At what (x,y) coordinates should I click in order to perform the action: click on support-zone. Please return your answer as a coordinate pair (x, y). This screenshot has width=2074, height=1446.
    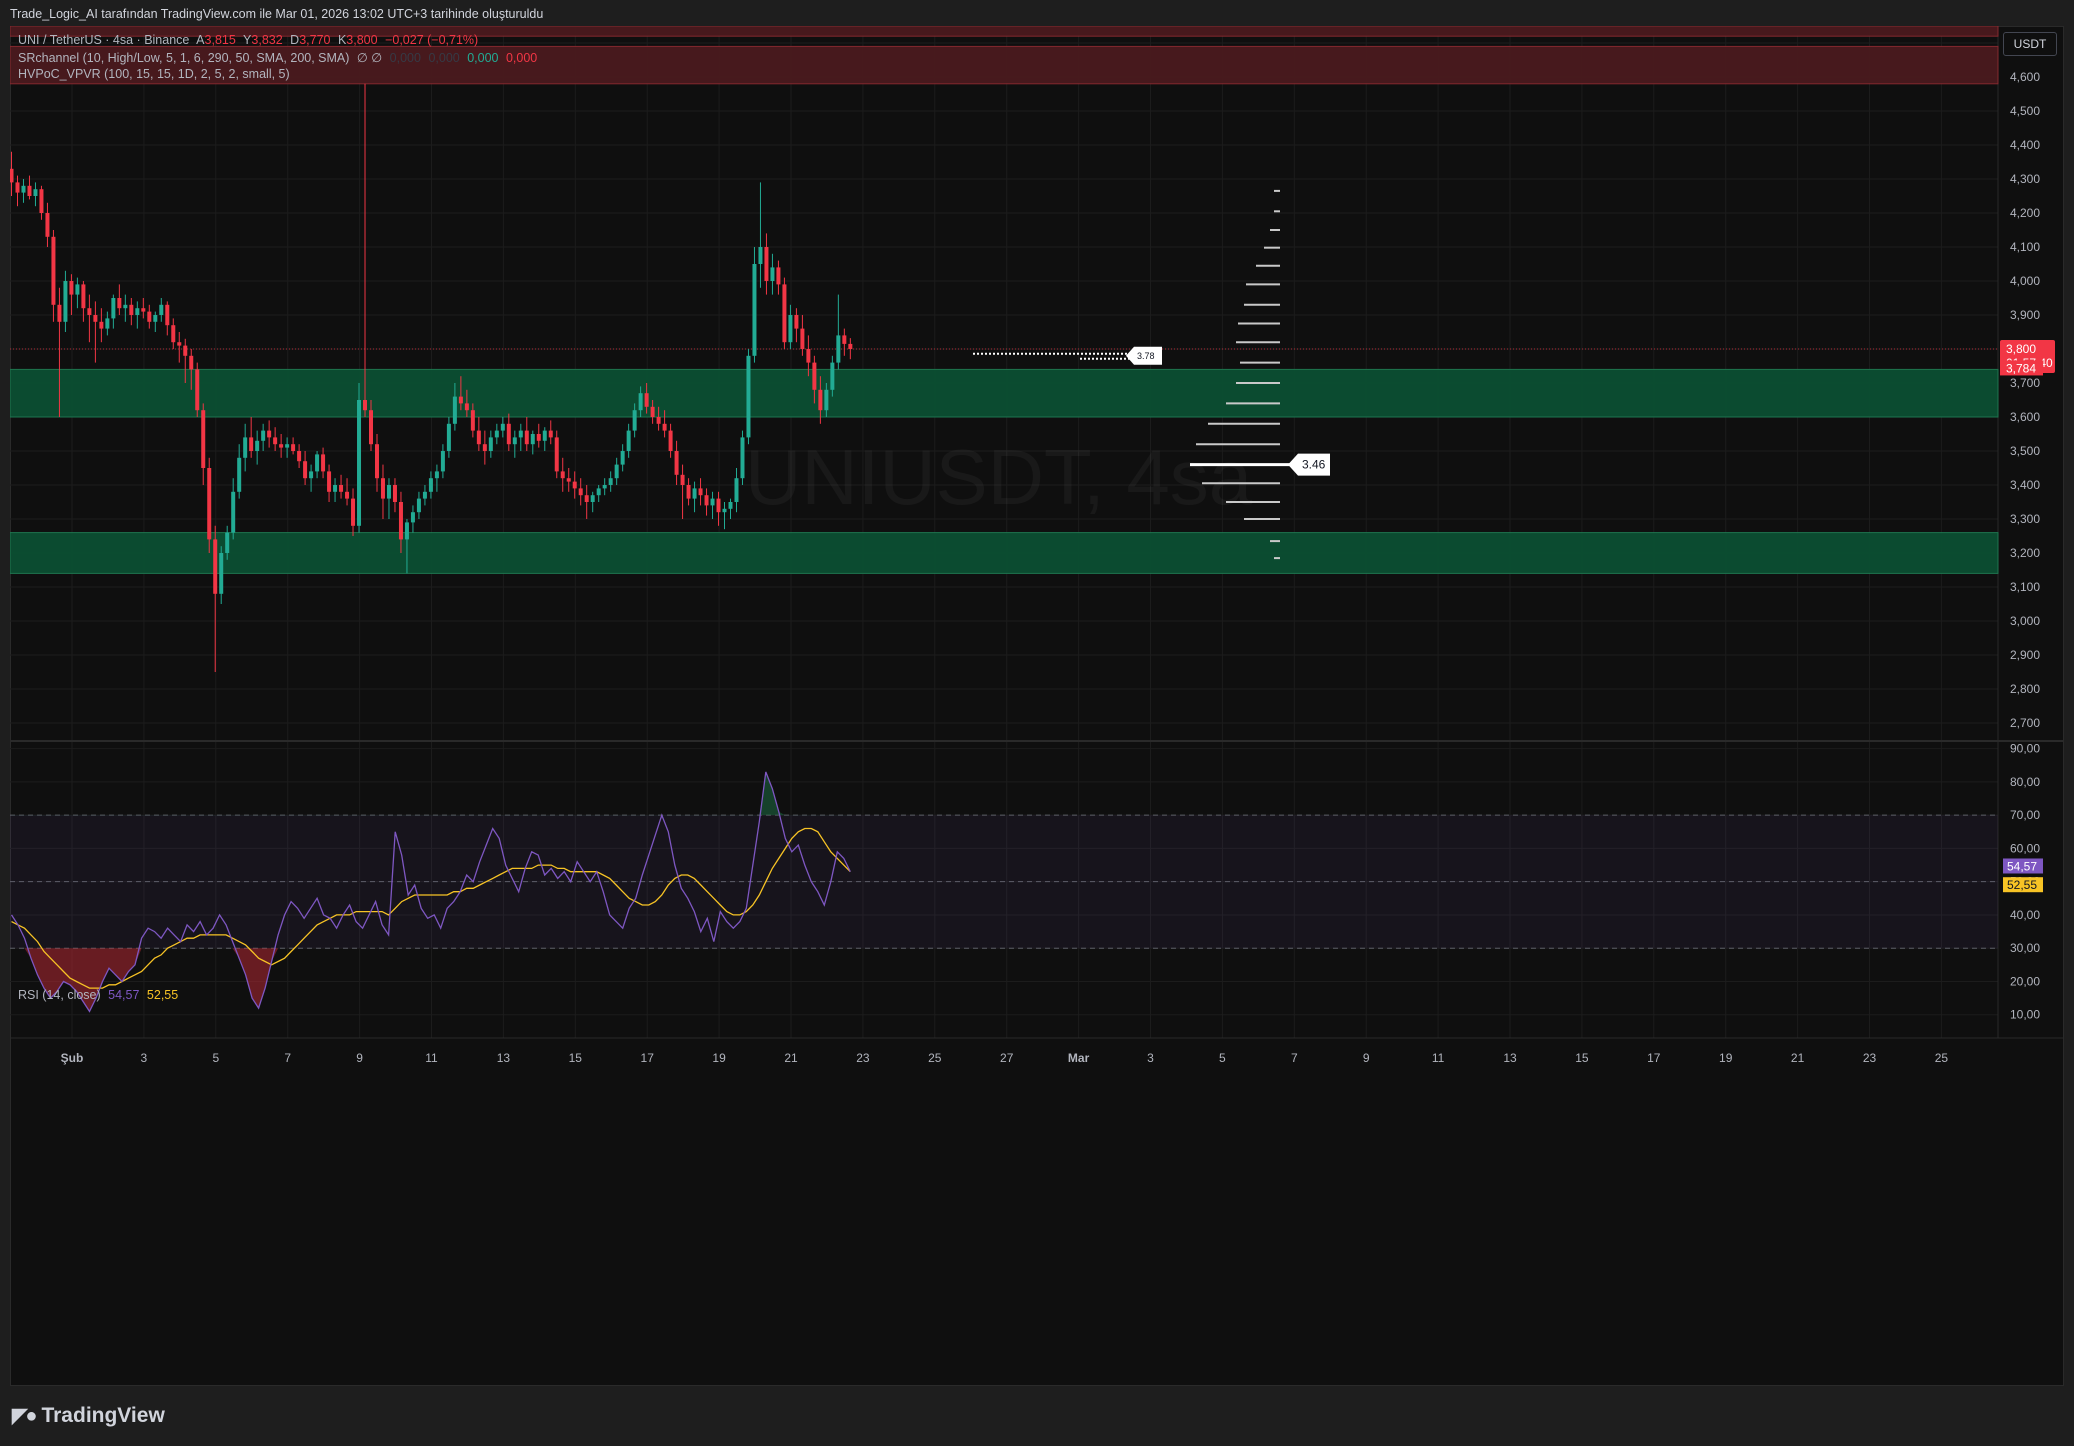
    Looking at the image, I should click on (1004, 553).